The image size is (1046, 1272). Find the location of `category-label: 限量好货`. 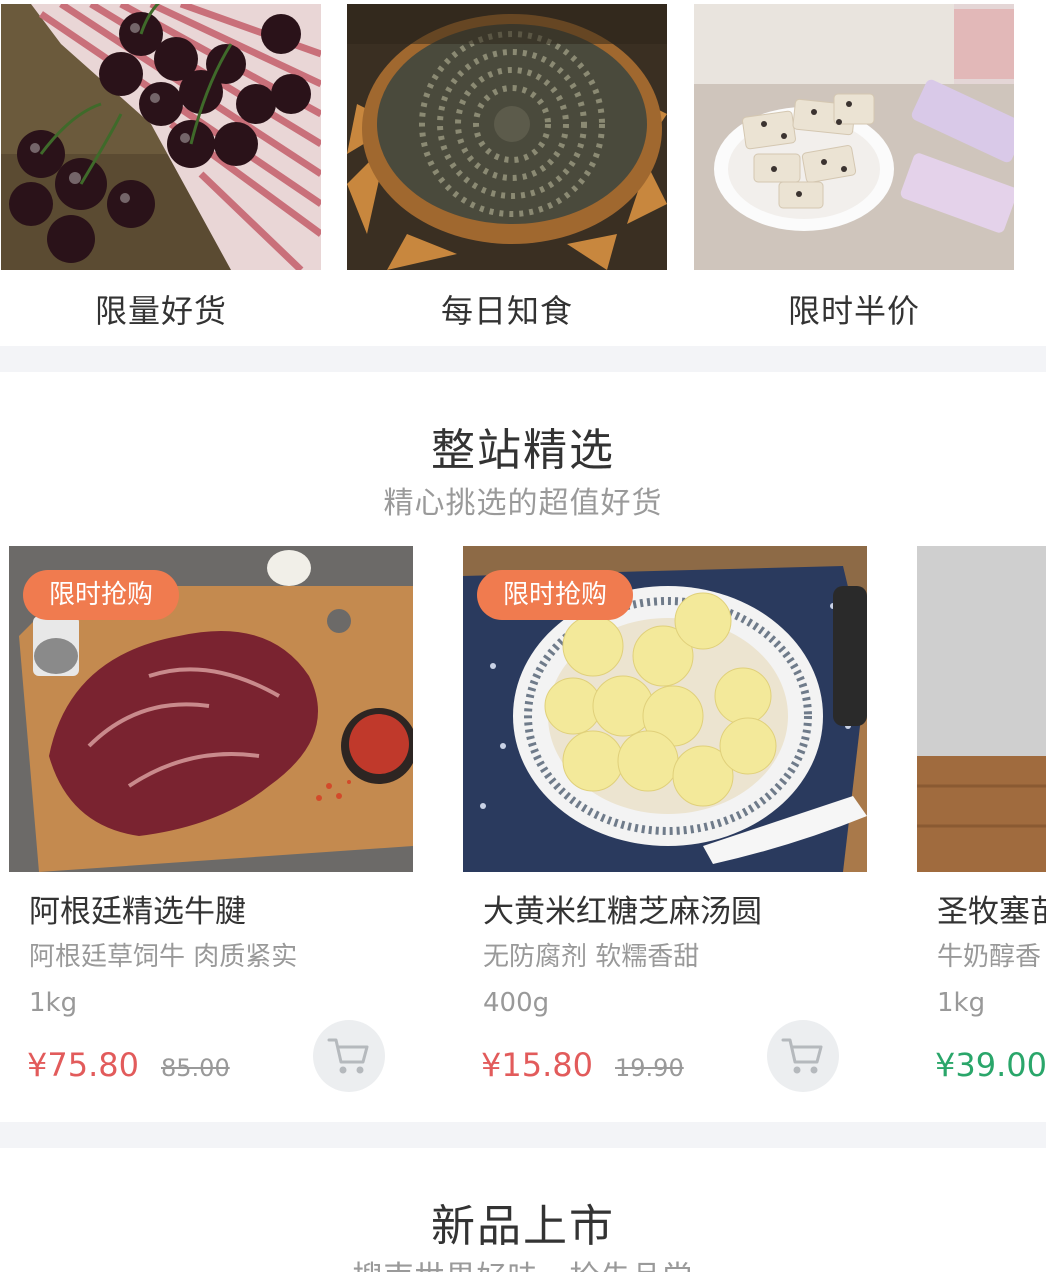

category-label: 限量好货 is located at coordinates (160, 311).